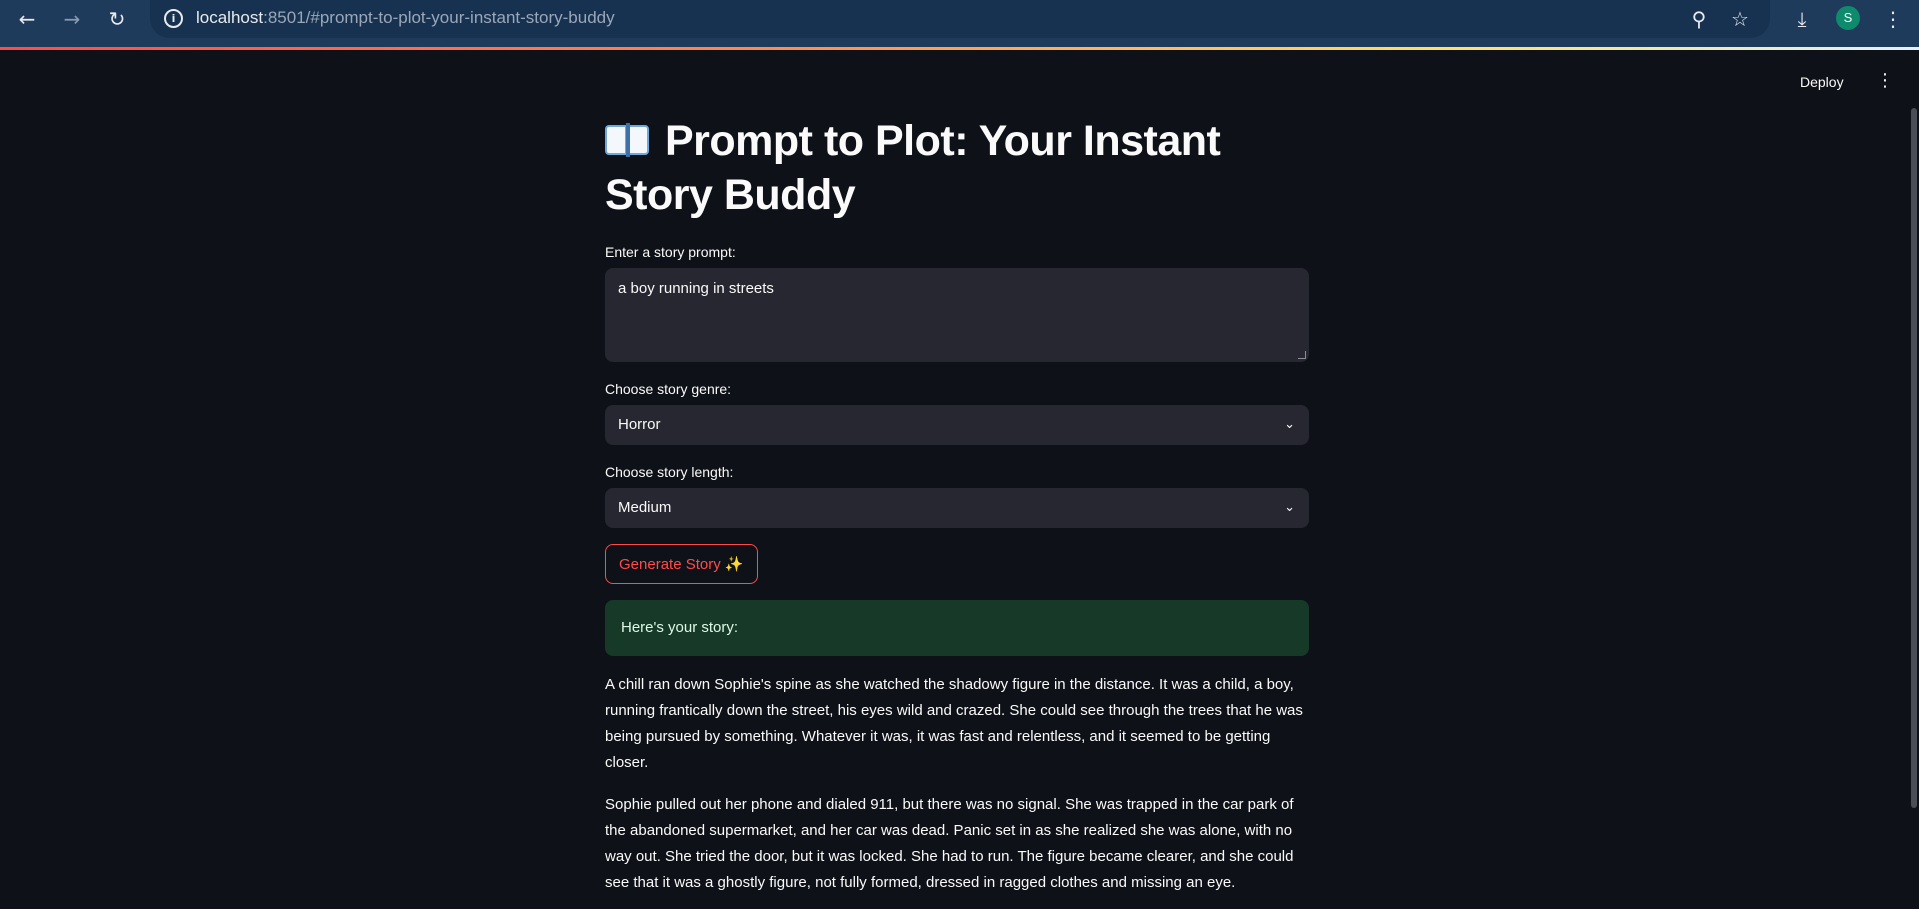 This screenshot has width=1919, height=909. I want to click on header-decoration, so click(959, 48).